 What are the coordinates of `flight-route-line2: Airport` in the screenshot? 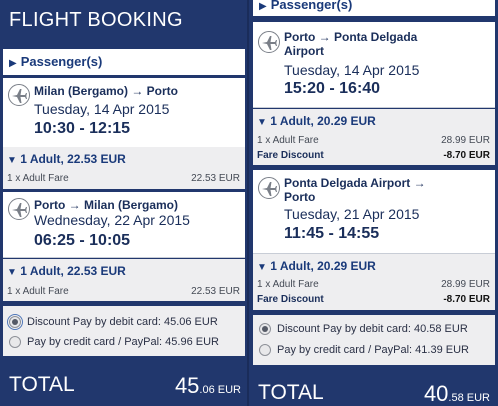 It's located at (304, 51).